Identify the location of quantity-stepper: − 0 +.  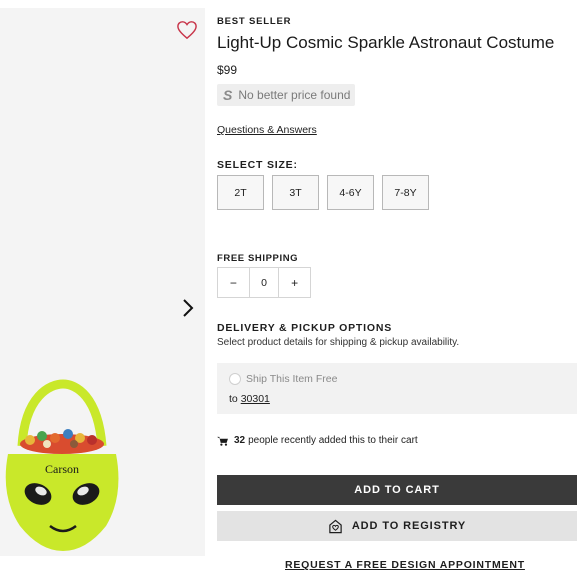
(264, 282).